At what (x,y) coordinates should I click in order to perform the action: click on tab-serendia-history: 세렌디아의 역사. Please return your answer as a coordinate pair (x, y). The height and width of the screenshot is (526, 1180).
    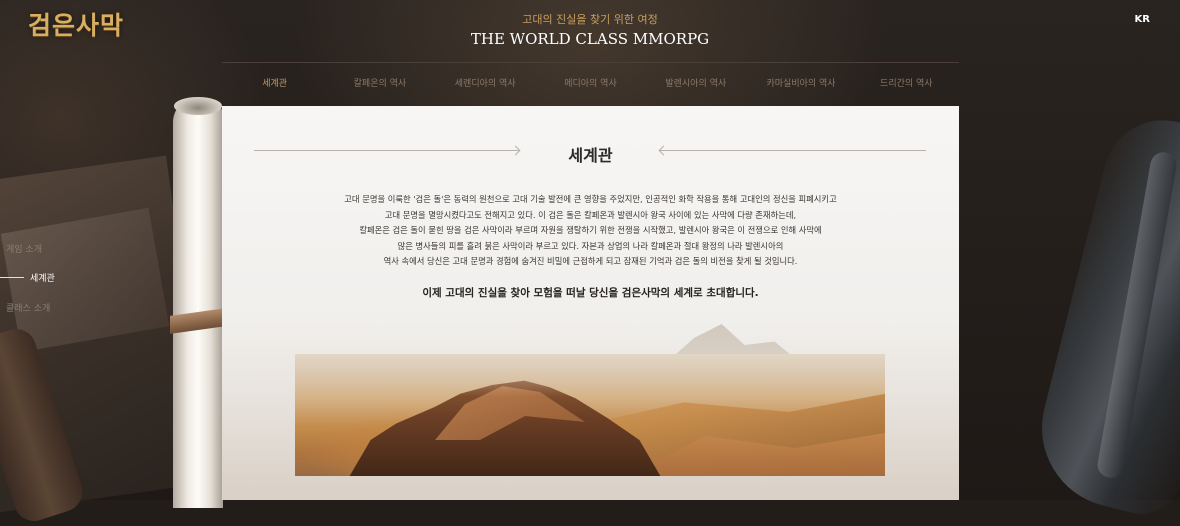
    Looking at the image, I should click on (485, 85).